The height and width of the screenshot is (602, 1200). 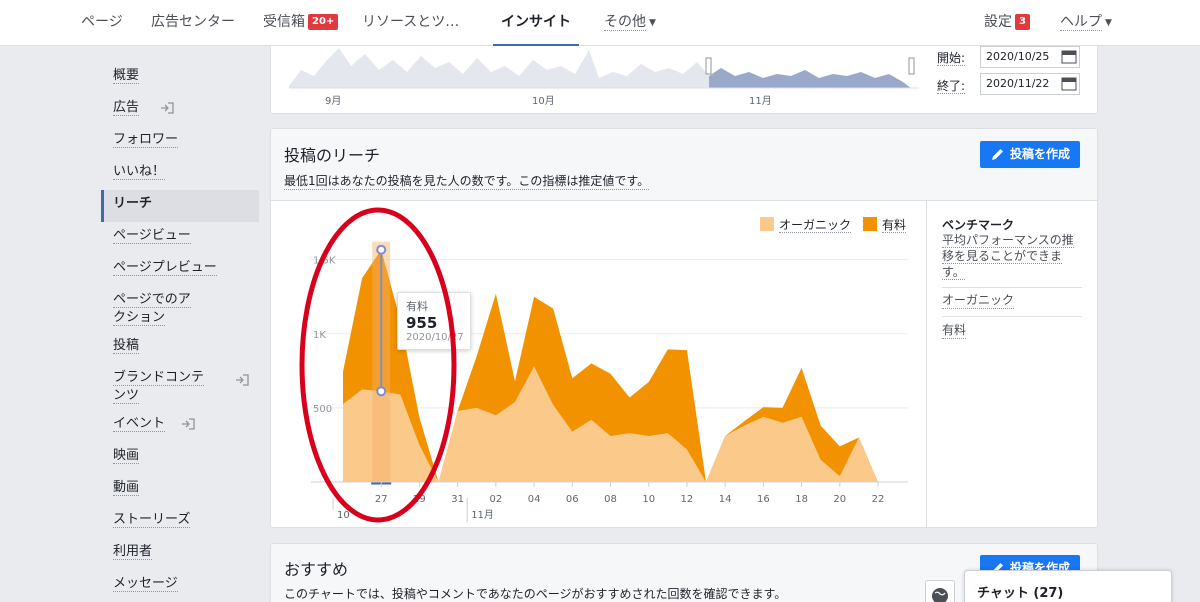 What do you see at coordinates (378, 365) in the screenshot?
I see `red-annotation-circle` at bounding box center [378, 365].